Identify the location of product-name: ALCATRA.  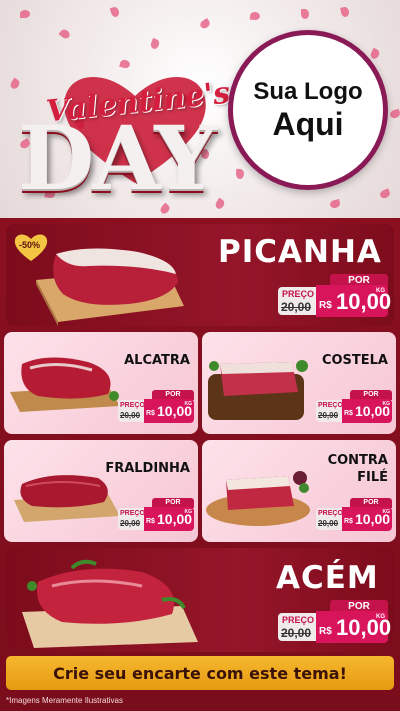
(157, 360).